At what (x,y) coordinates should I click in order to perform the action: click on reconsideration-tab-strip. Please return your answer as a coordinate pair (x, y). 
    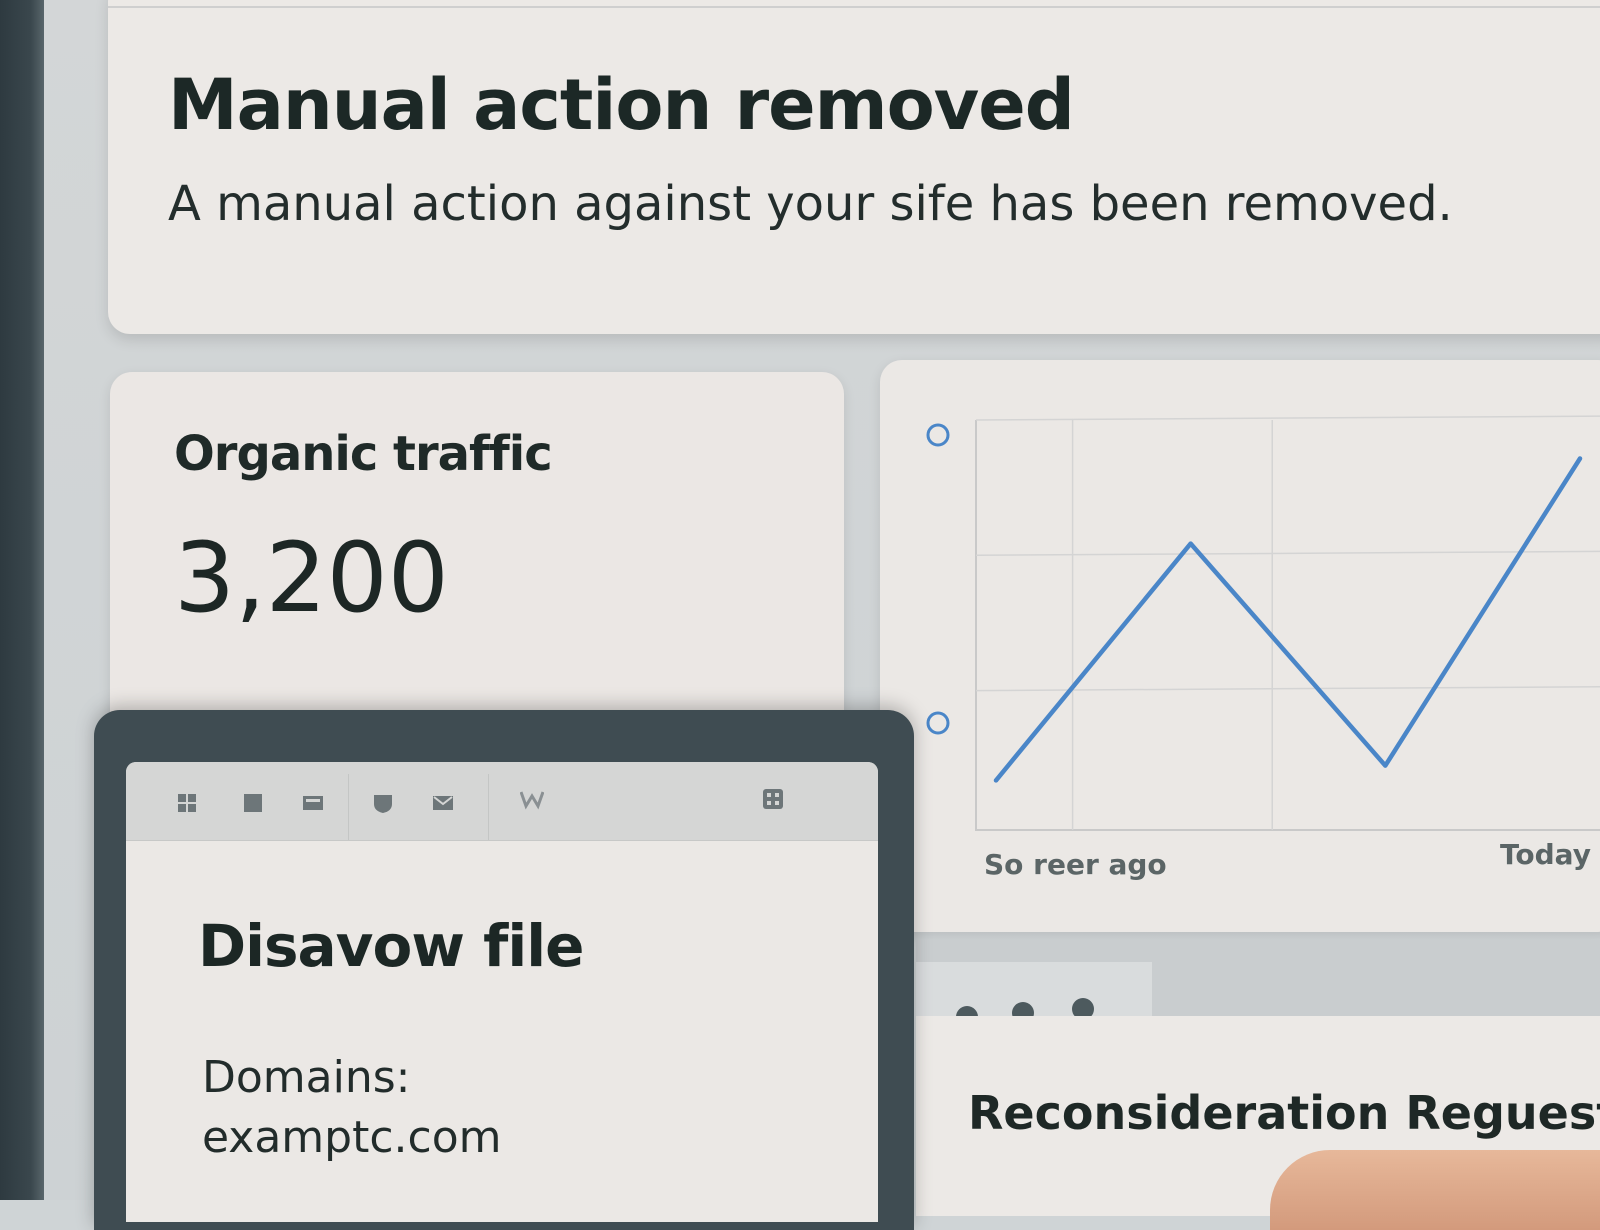
    Looking at the image, I should click on (1258, 984).